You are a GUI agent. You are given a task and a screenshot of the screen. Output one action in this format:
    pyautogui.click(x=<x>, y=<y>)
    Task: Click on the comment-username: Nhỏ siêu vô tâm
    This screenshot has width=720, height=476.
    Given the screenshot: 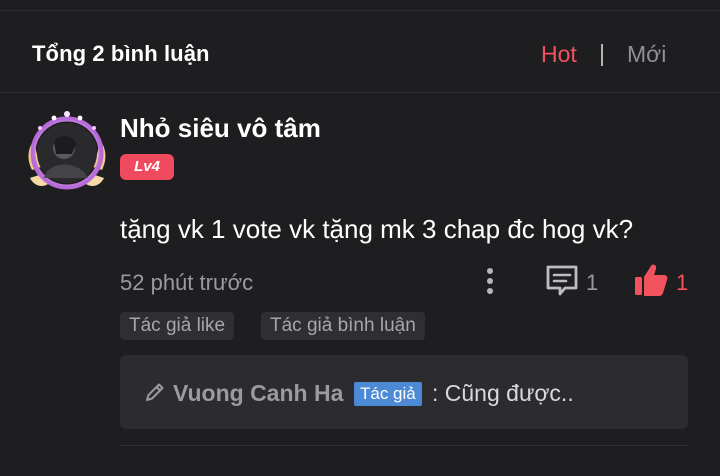 What is the action you would take?
    pyautogui.click(x=220, y=128)
    